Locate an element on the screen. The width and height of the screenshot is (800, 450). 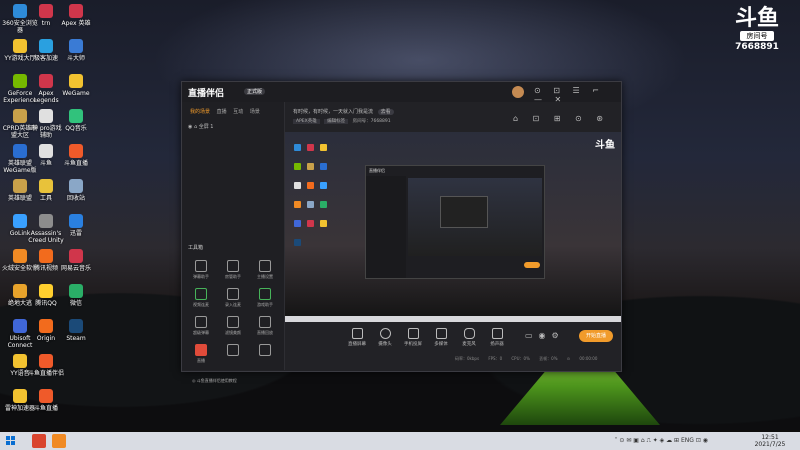
toolbox-item: 房管助手 is located at coordinates (233, 270).